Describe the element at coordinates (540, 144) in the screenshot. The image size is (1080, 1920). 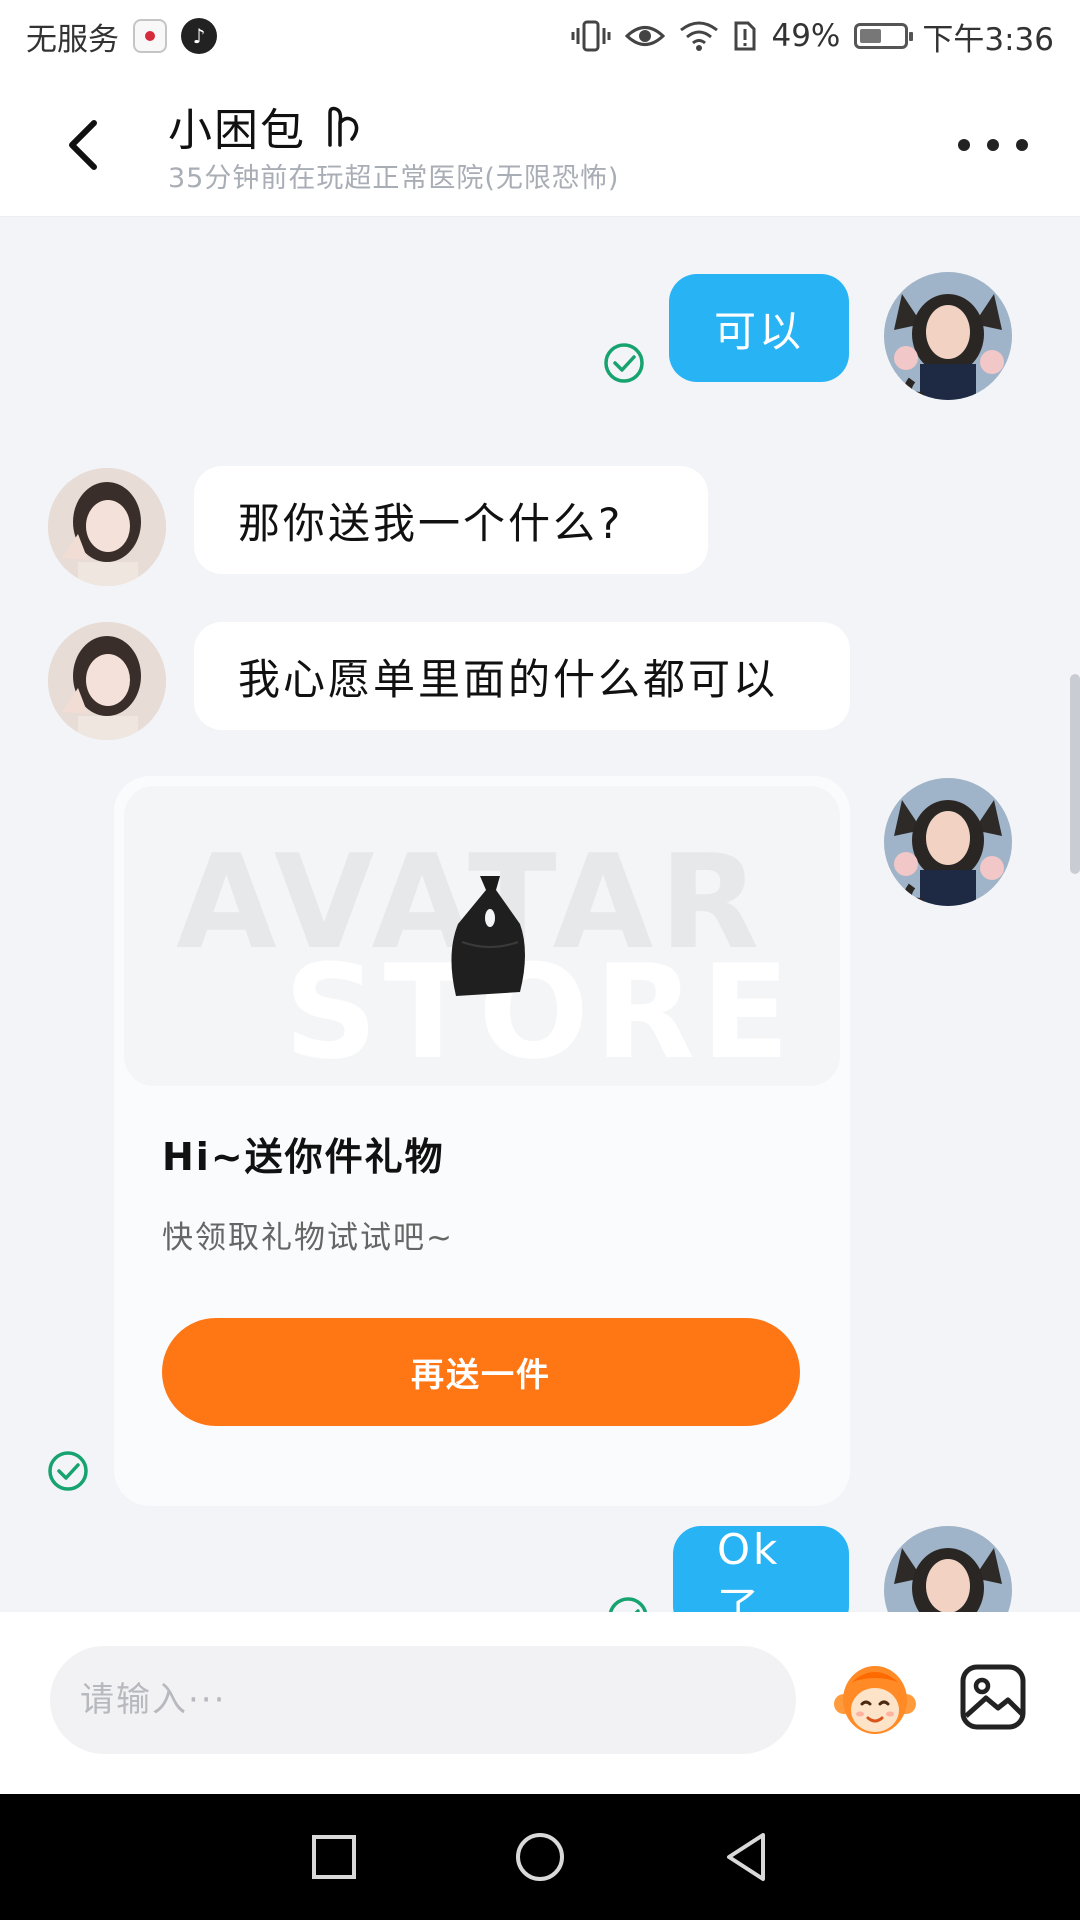
I see `chat-header: 小困包 35分钟前在玩超正常医院(无限恐怖)` at that location.